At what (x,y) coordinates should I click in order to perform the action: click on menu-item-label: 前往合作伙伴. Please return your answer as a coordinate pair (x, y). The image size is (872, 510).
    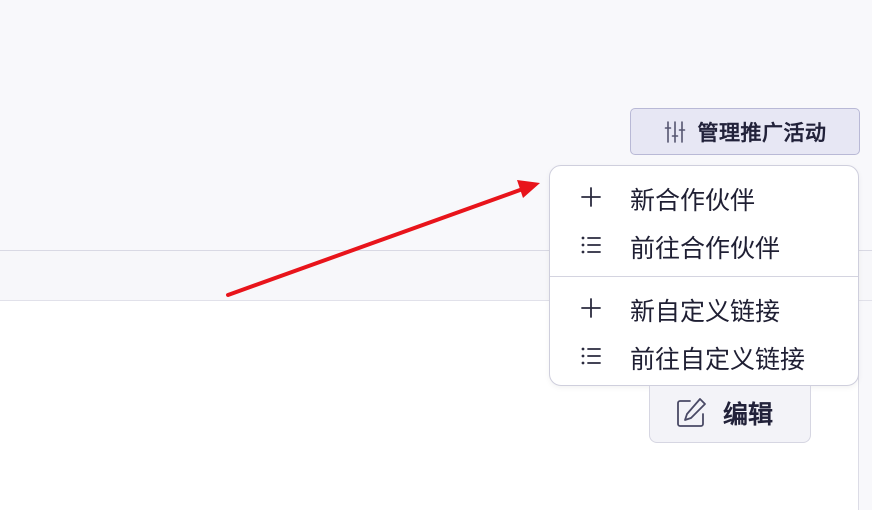
    Looking at the image, I should click on (705, 248).